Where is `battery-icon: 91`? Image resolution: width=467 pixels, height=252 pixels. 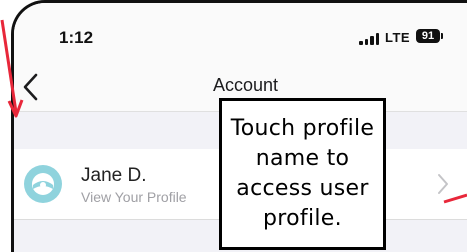
battery-icon: 91 is located at coordinates (428, 36).